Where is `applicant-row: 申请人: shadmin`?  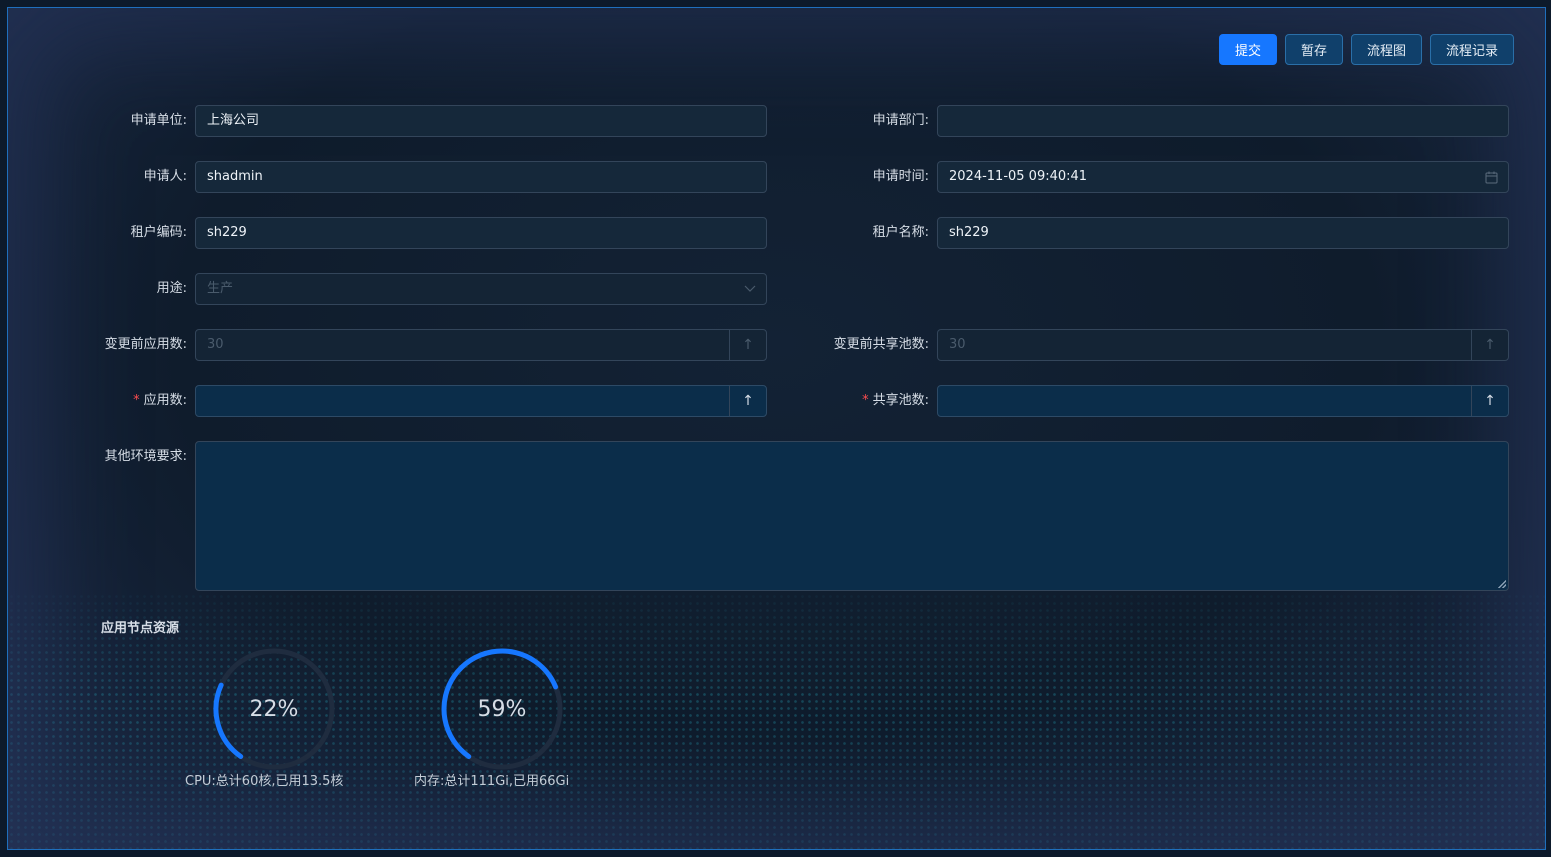
applicant-row: 申请人: shadmin is located at coordinates (455, 177).